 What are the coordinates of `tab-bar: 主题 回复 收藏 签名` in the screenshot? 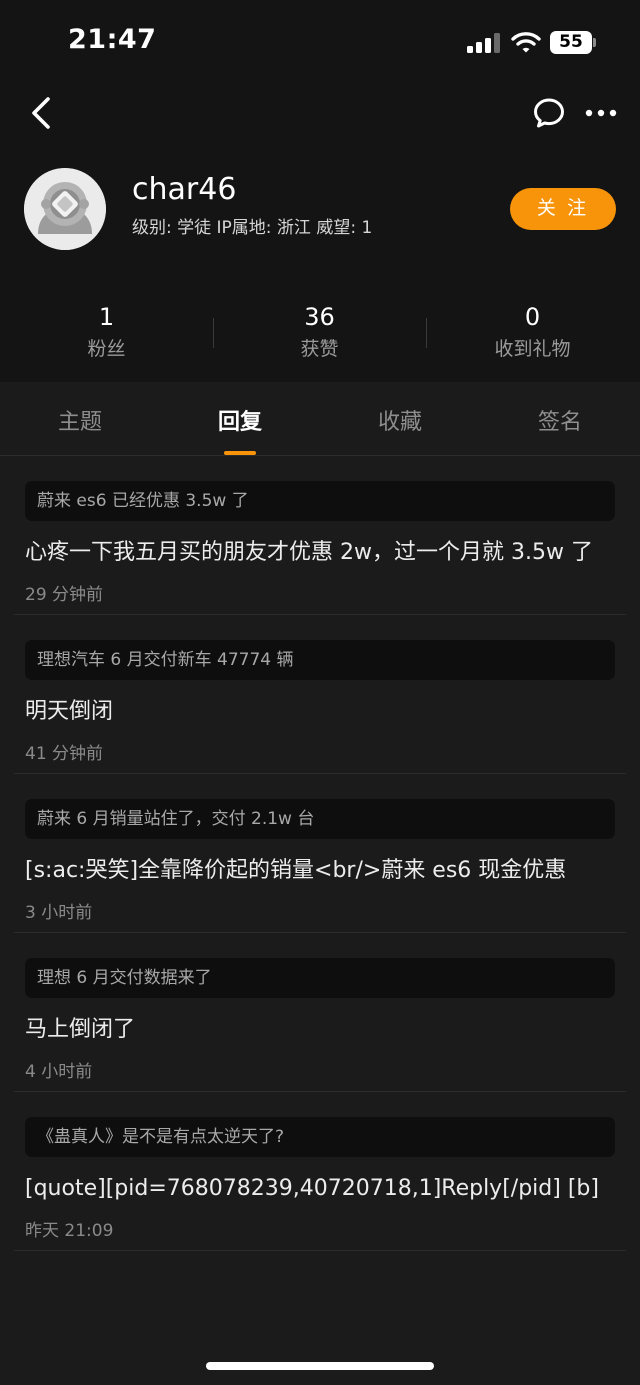 It's located at (320, 419).